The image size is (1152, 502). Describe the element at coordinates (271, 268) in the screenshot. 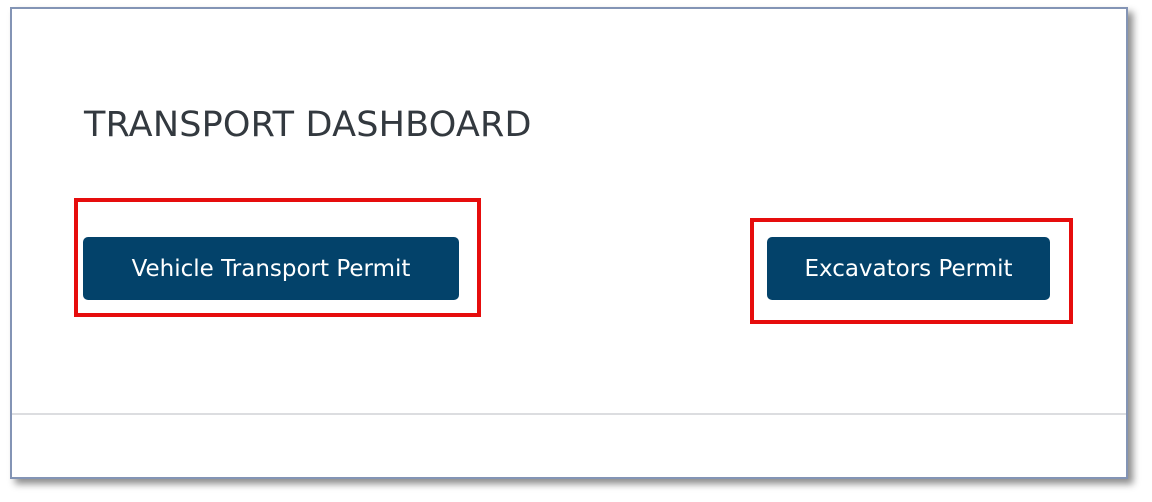

I see `vehicle-transport-permit-button: Vehicle Transport Permit` at that location.